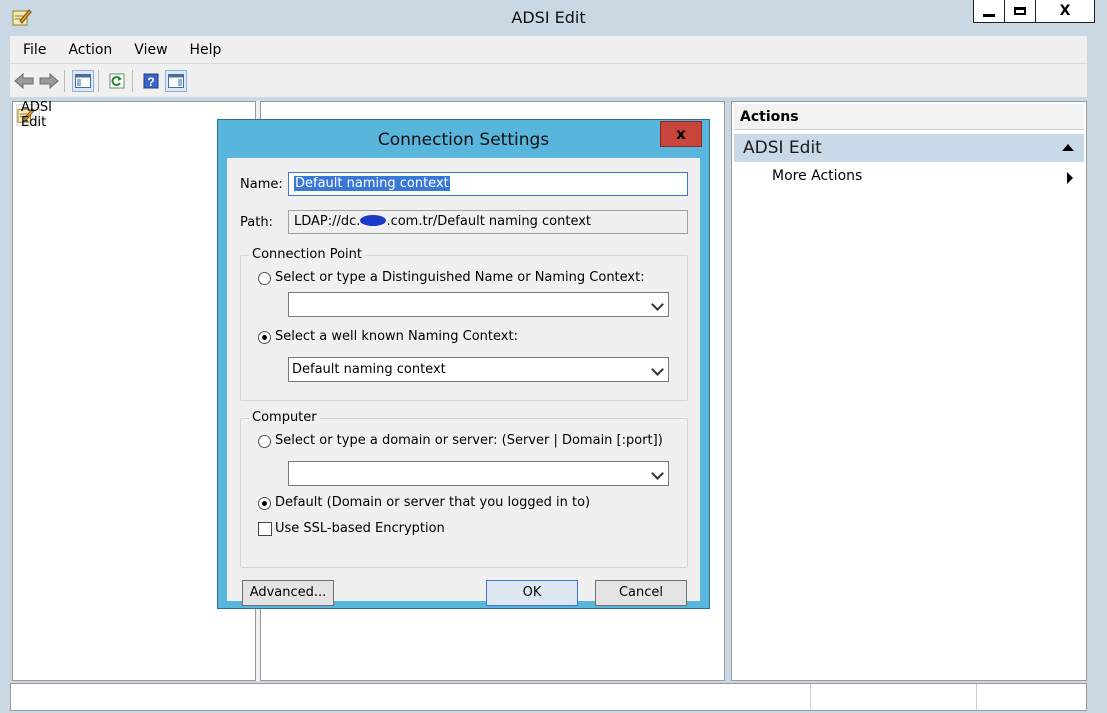 The image size is (1107, 713). I want to click on maximize-icon, so click(1020, 11).